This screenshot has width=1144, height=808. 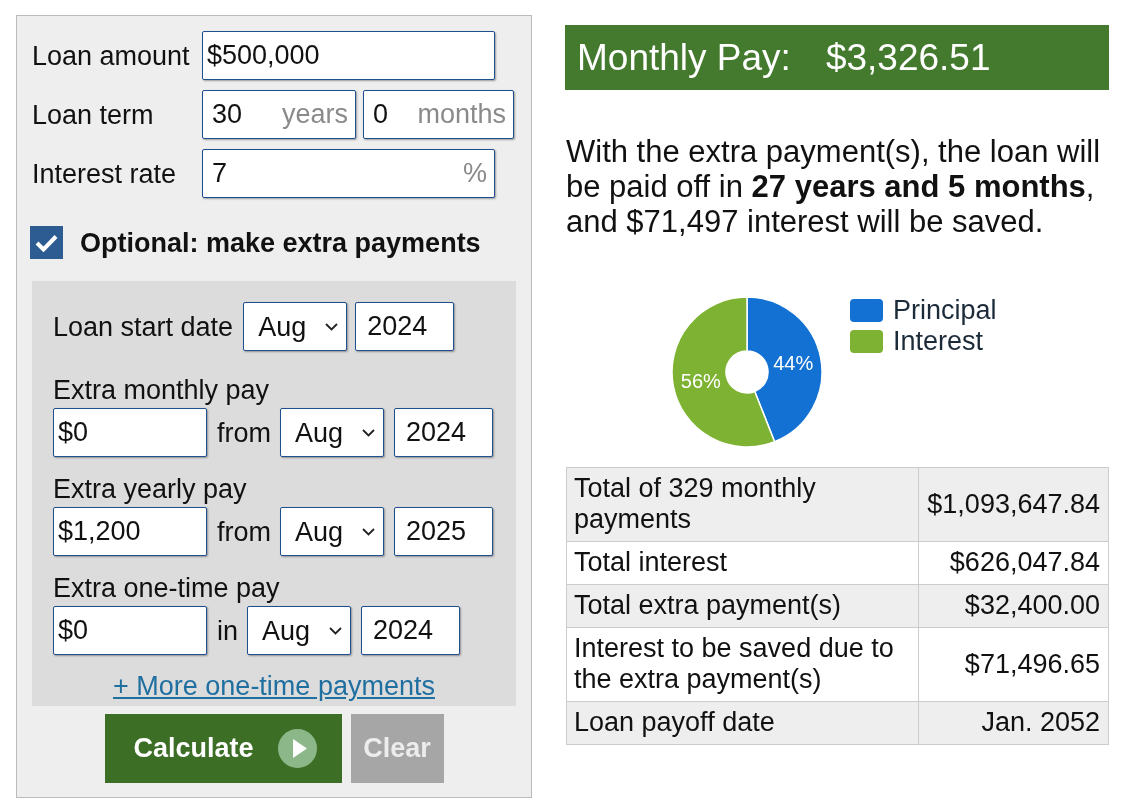 I want to click on unit-label: months, so click(x=461, y=114).